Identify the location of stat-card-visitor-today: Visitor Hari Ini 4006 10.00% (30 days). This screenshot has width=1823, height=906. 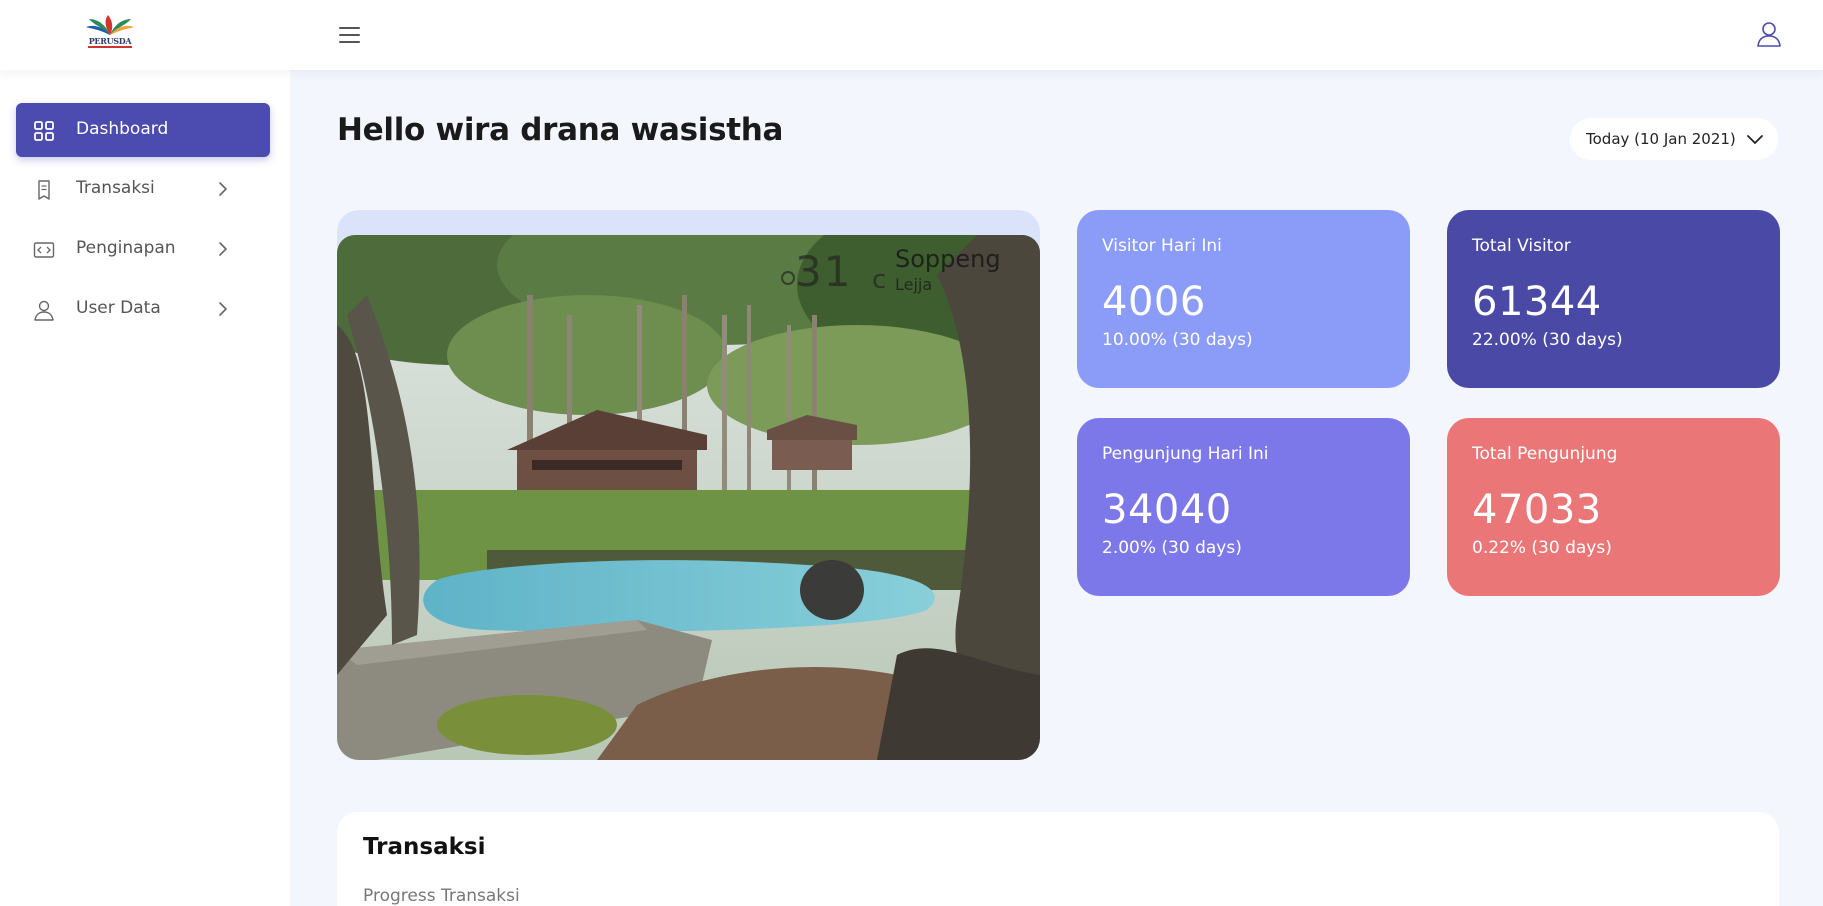
(1243, 299).